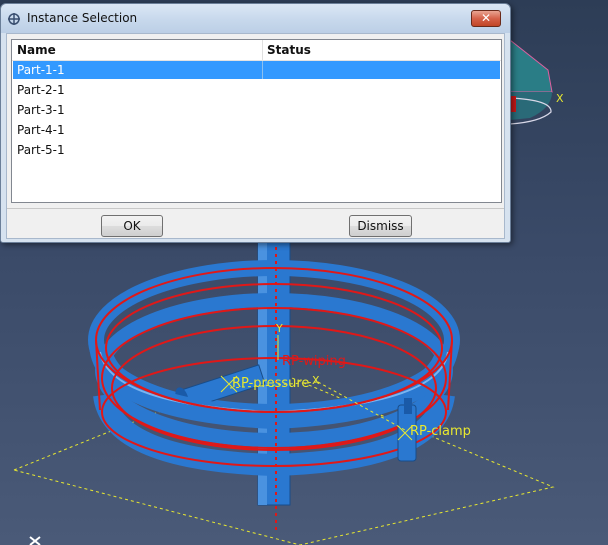 Image resolution: width=608 pixels, height=545 pixels. I want to click on column-header-status: Status, so click(289, 50).